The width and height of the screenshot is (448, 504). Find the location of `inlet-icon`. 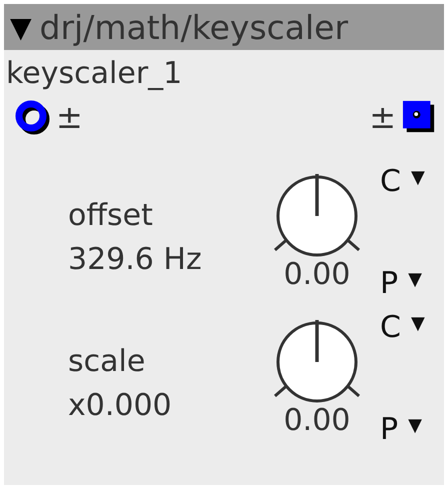

inlet-icon is located at coordinates (32, 117).